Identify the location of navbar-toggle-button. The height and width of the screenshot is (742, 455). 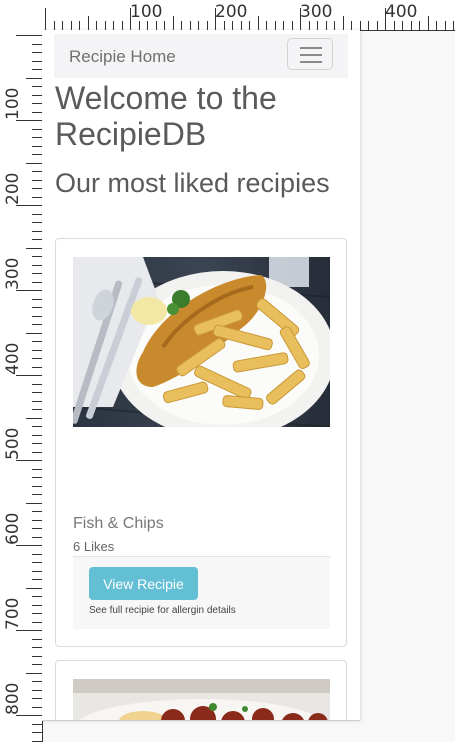
(310, 54).